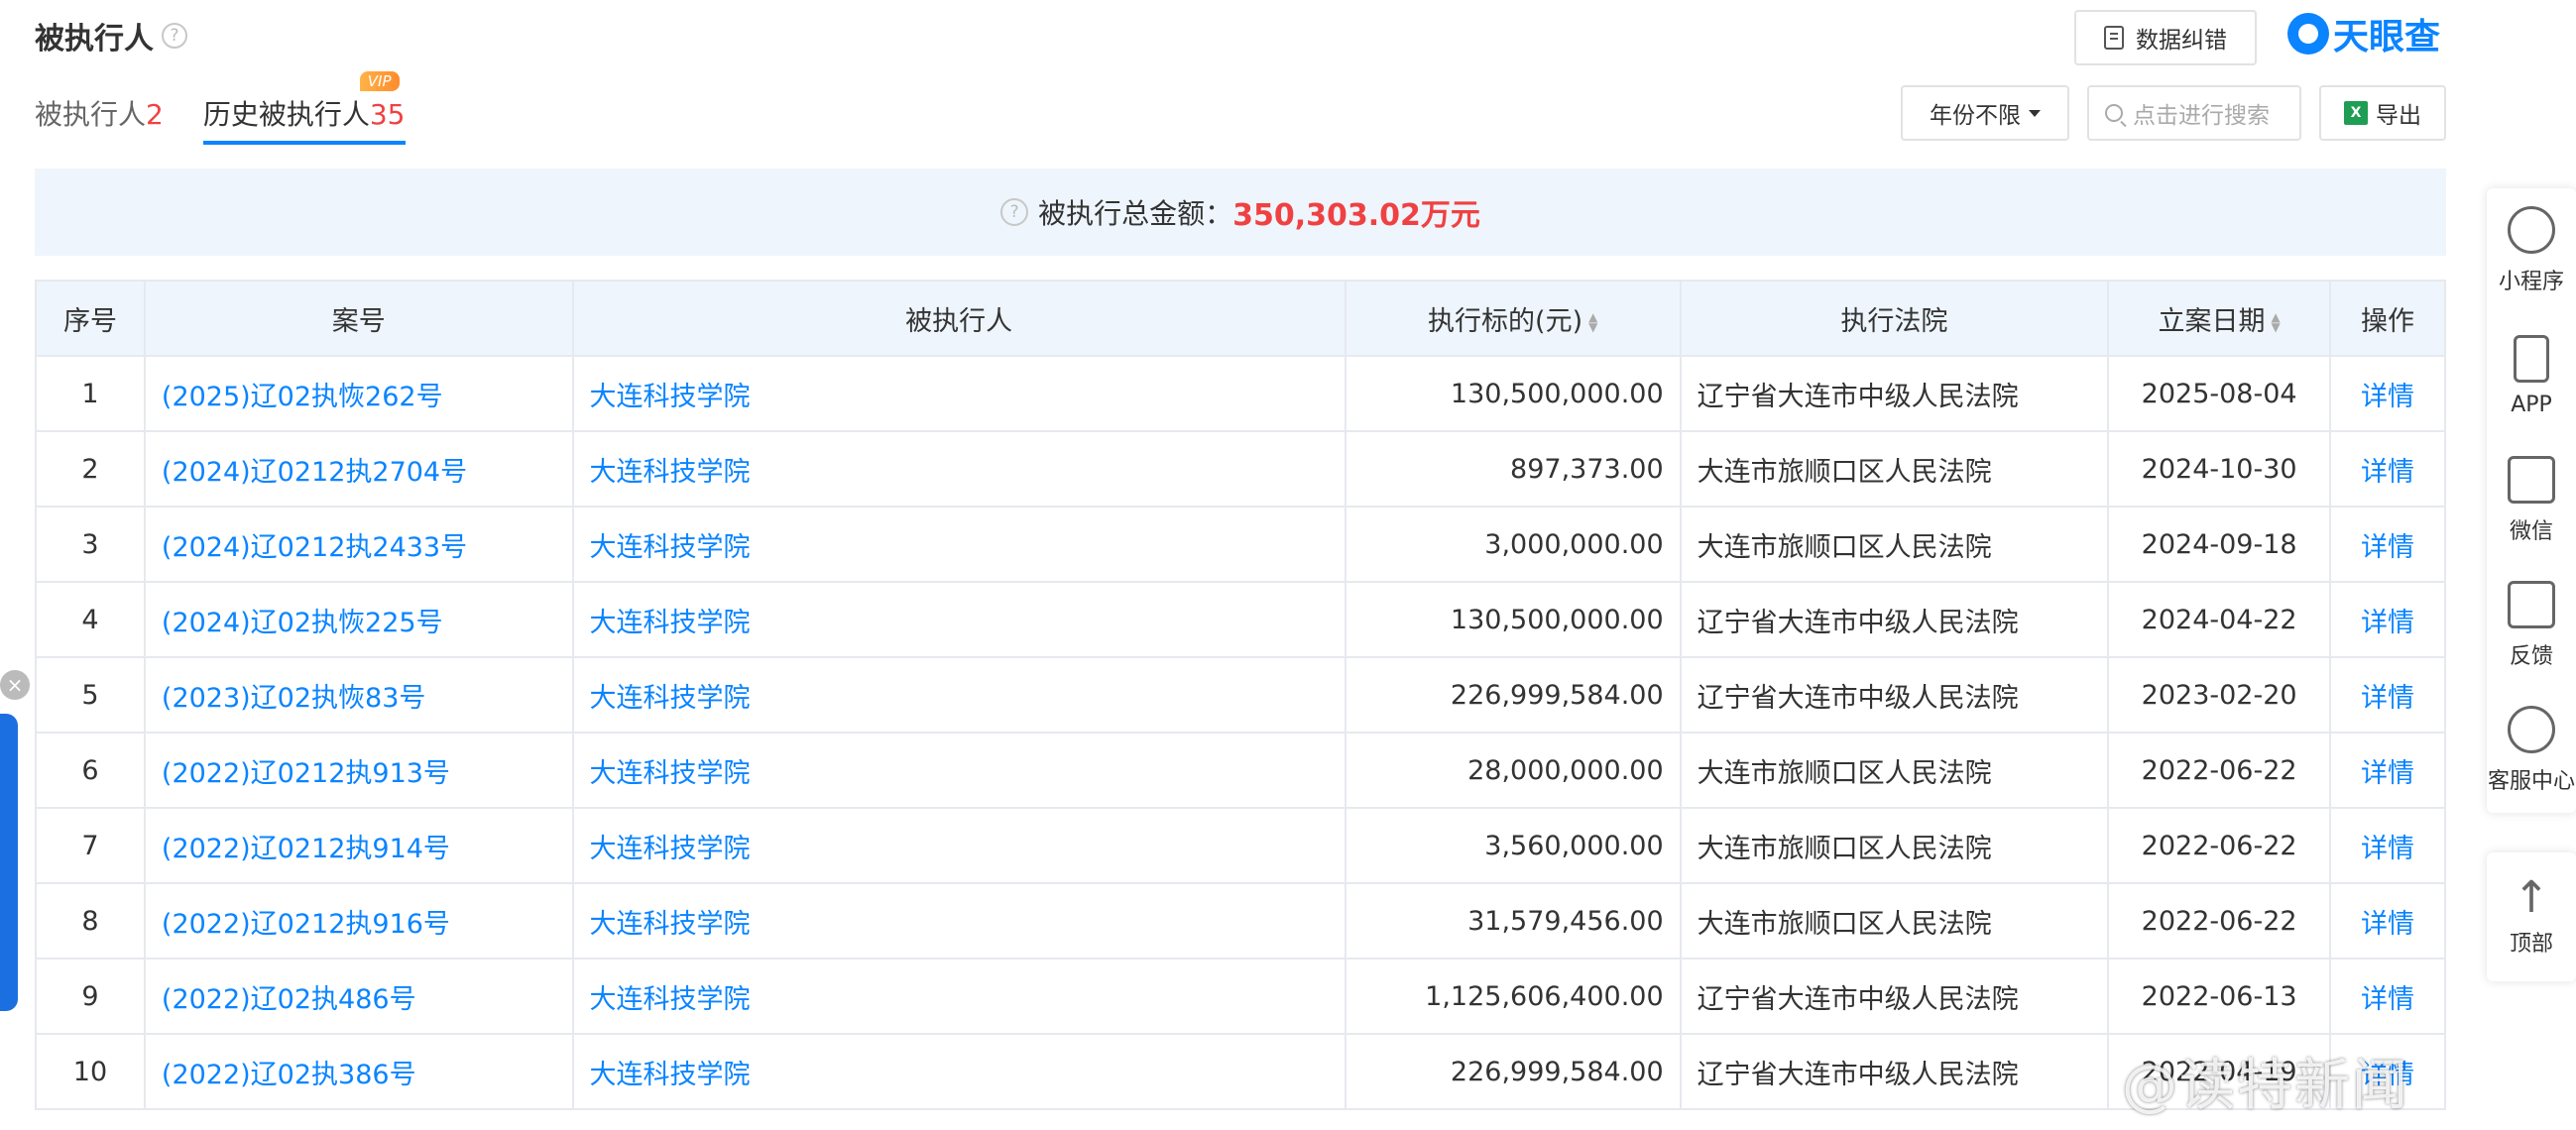 This screenshot has width=2576, height=1130. I want to click on cell-amount: 28,000,000.00, so click(1513, 770).